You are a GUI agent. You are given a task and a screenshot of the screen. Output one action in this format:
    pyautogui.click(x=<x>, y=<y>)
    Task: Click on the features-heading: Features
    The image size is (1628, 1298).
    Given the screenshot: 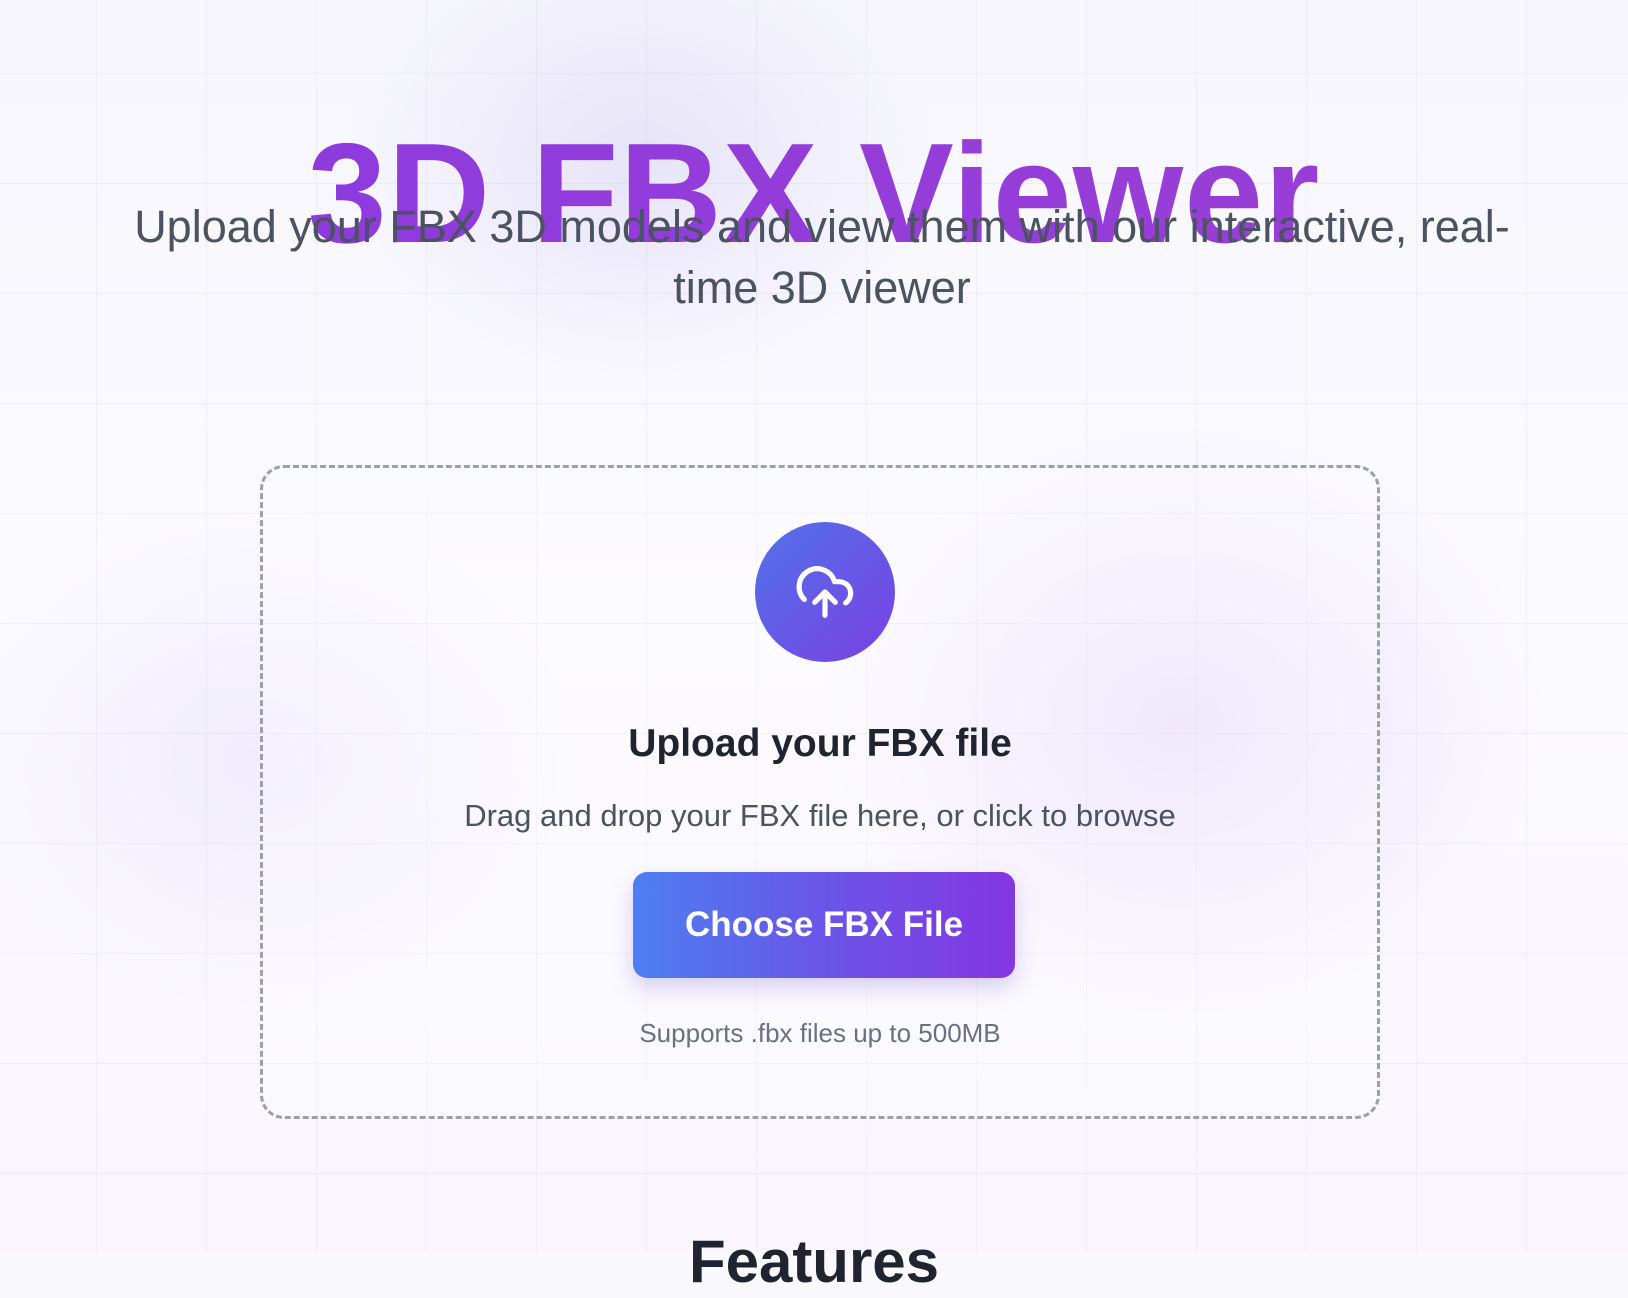 What is the action you would take?
    pyautogui.click(x=814, y=1261)
    